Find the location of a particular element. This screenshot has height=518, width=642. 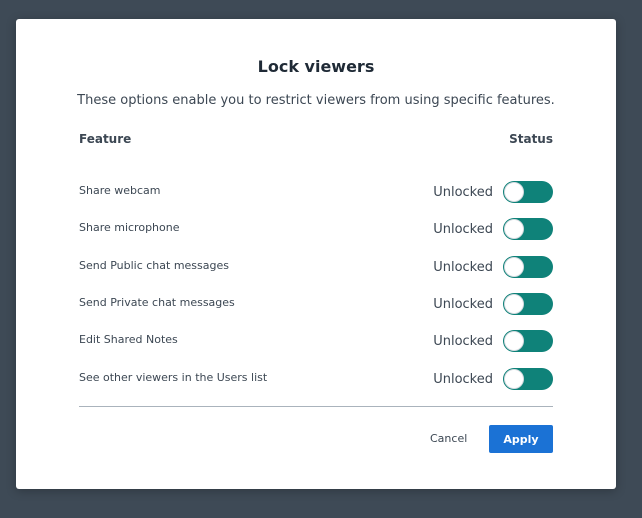

lock-row-microphone: Share microphone Unlocked is located at coordinates (316, 230).